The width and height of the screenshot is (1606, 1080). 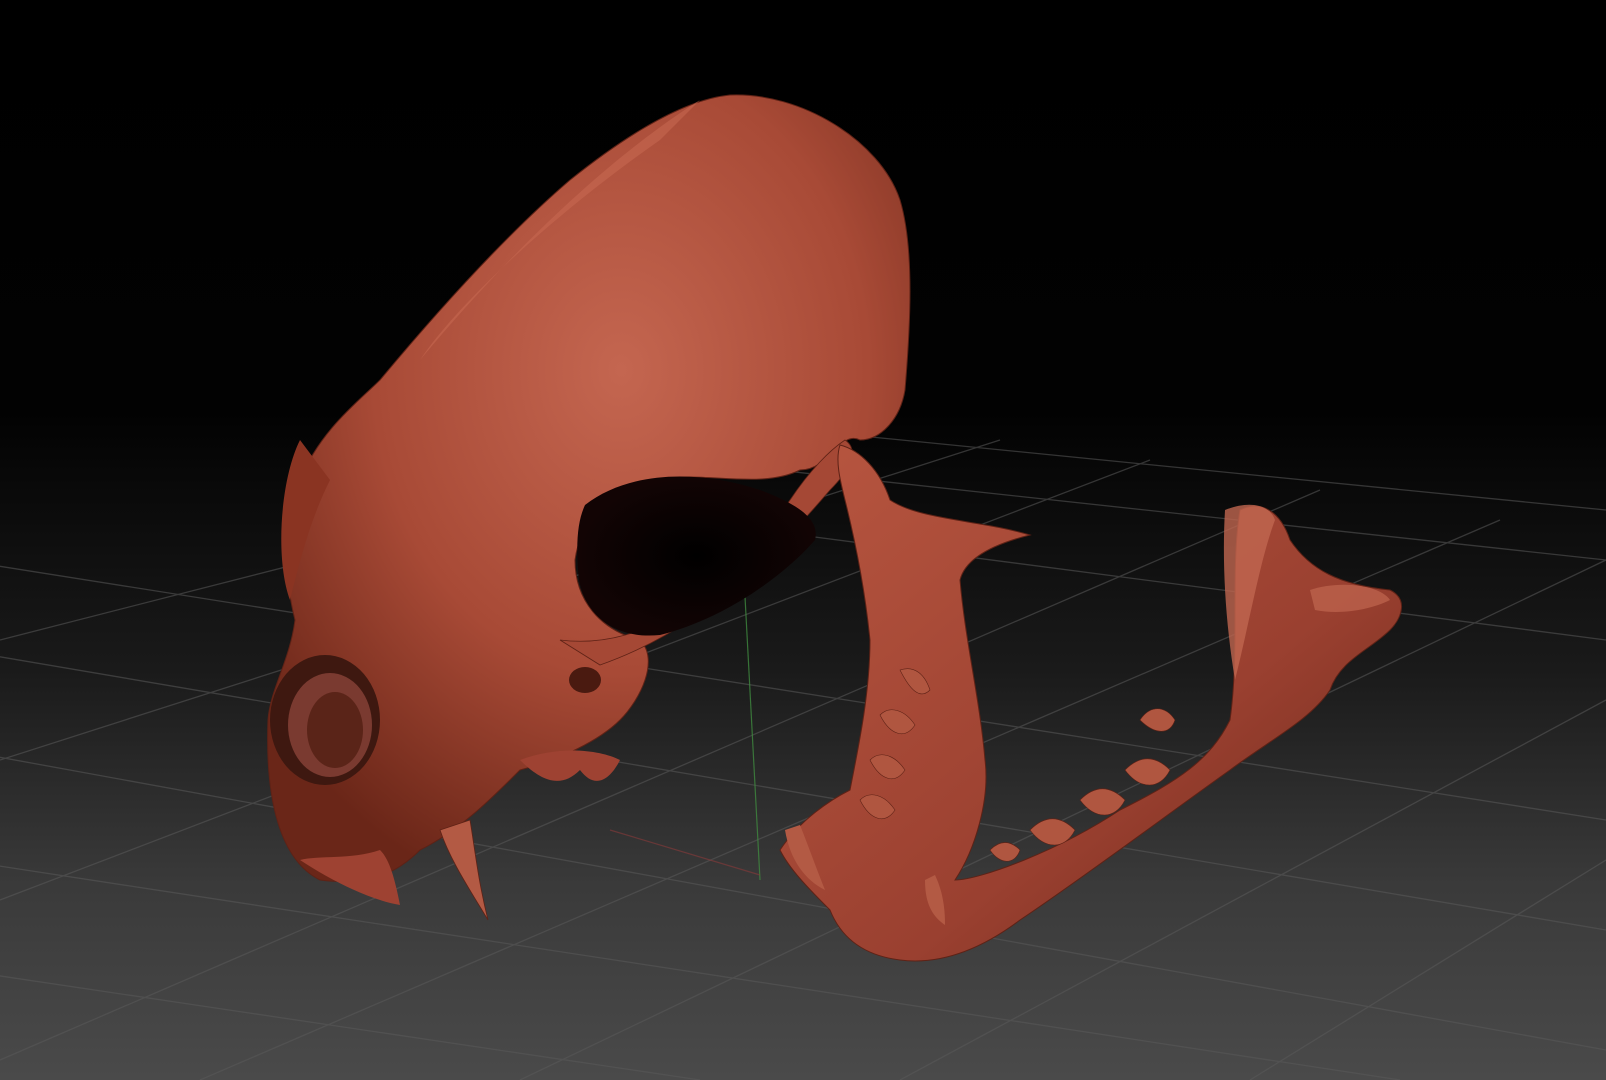 What do you see at coordinates (696, 556) in the screenshot?
I see `orbit-cavity` at bounding box center [696, 556].